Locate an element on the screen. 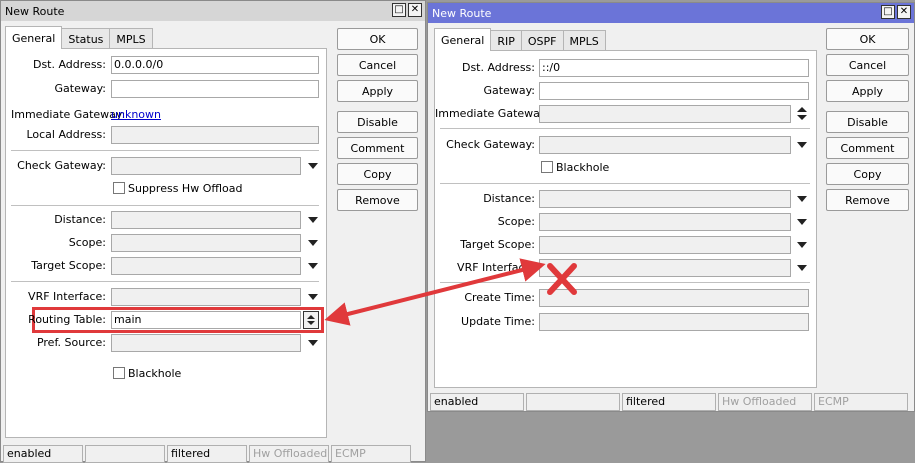 The height and width of the screenshot is (463, 915). tab-rip: RIP is located at coordinates (506, 40).